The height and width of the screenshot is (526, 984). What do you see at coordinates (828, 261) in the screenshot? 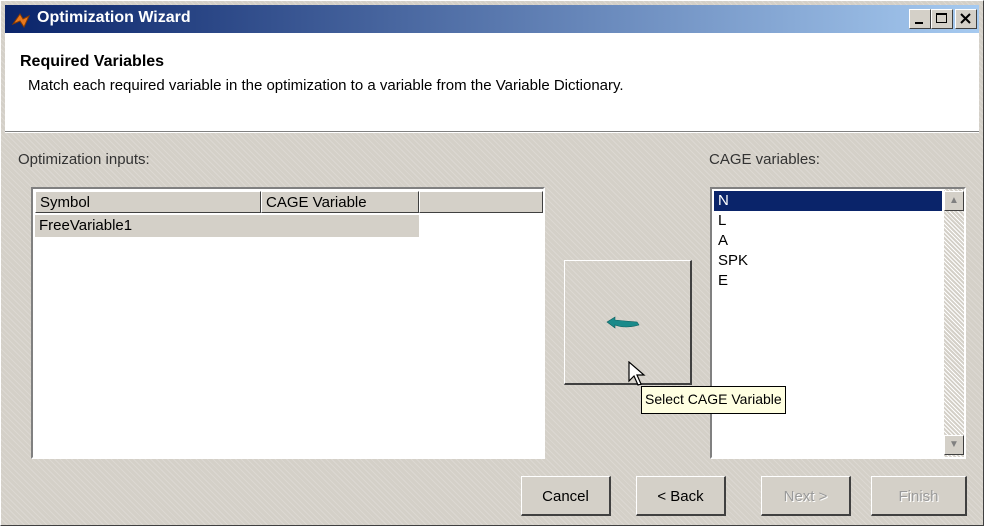
I see `list-item: SPK` at bounding box center [828, 261].